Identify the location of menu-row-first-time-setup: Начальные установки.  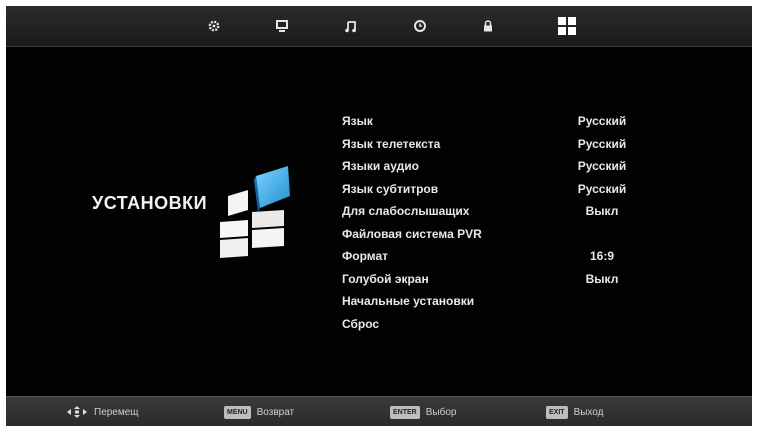
(502, 301).